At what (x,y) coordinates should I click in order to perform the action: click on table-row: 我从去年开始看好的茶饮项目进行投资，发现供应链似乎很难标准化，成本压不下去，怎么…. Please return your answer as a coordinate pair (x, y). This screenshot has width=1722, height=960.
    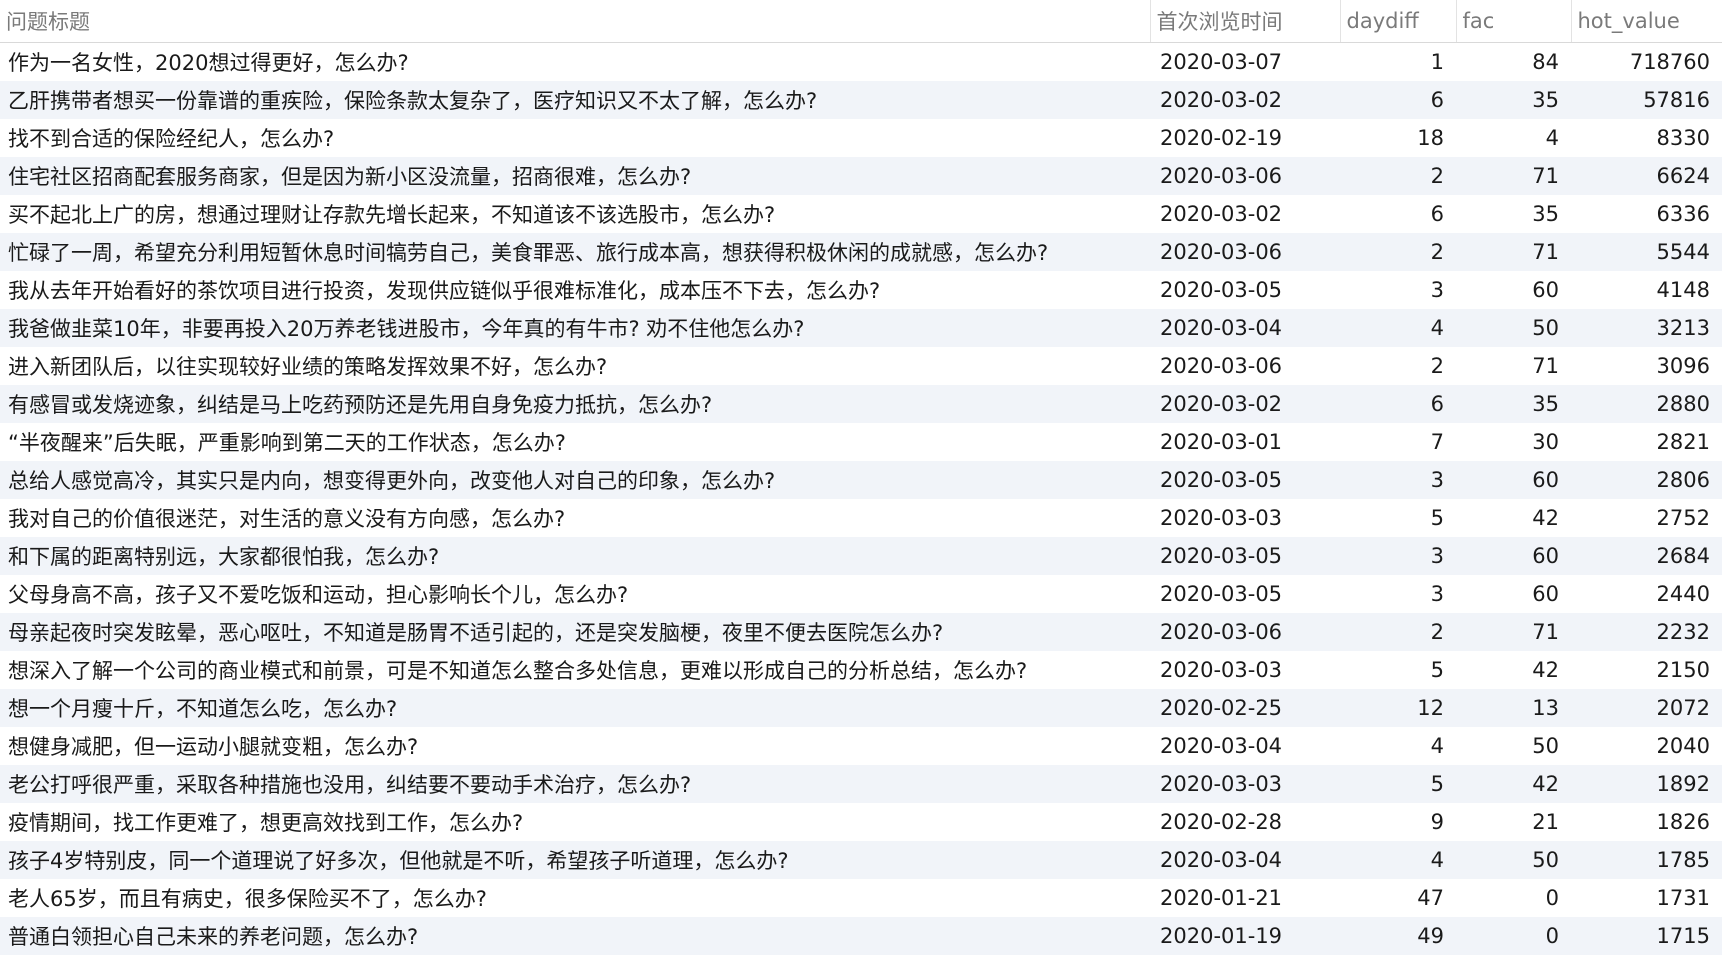
    Looking at the image, I should click on (861, 290).